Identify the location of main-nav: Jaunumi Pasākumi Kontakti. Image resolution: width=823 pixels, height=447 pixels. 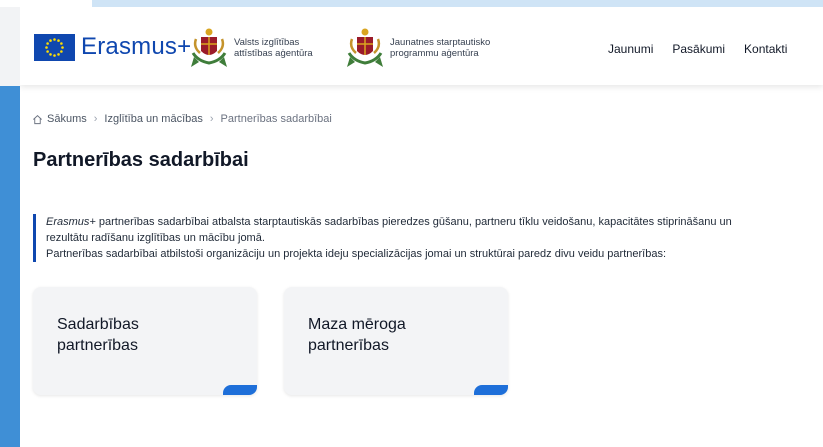
(707, 49).